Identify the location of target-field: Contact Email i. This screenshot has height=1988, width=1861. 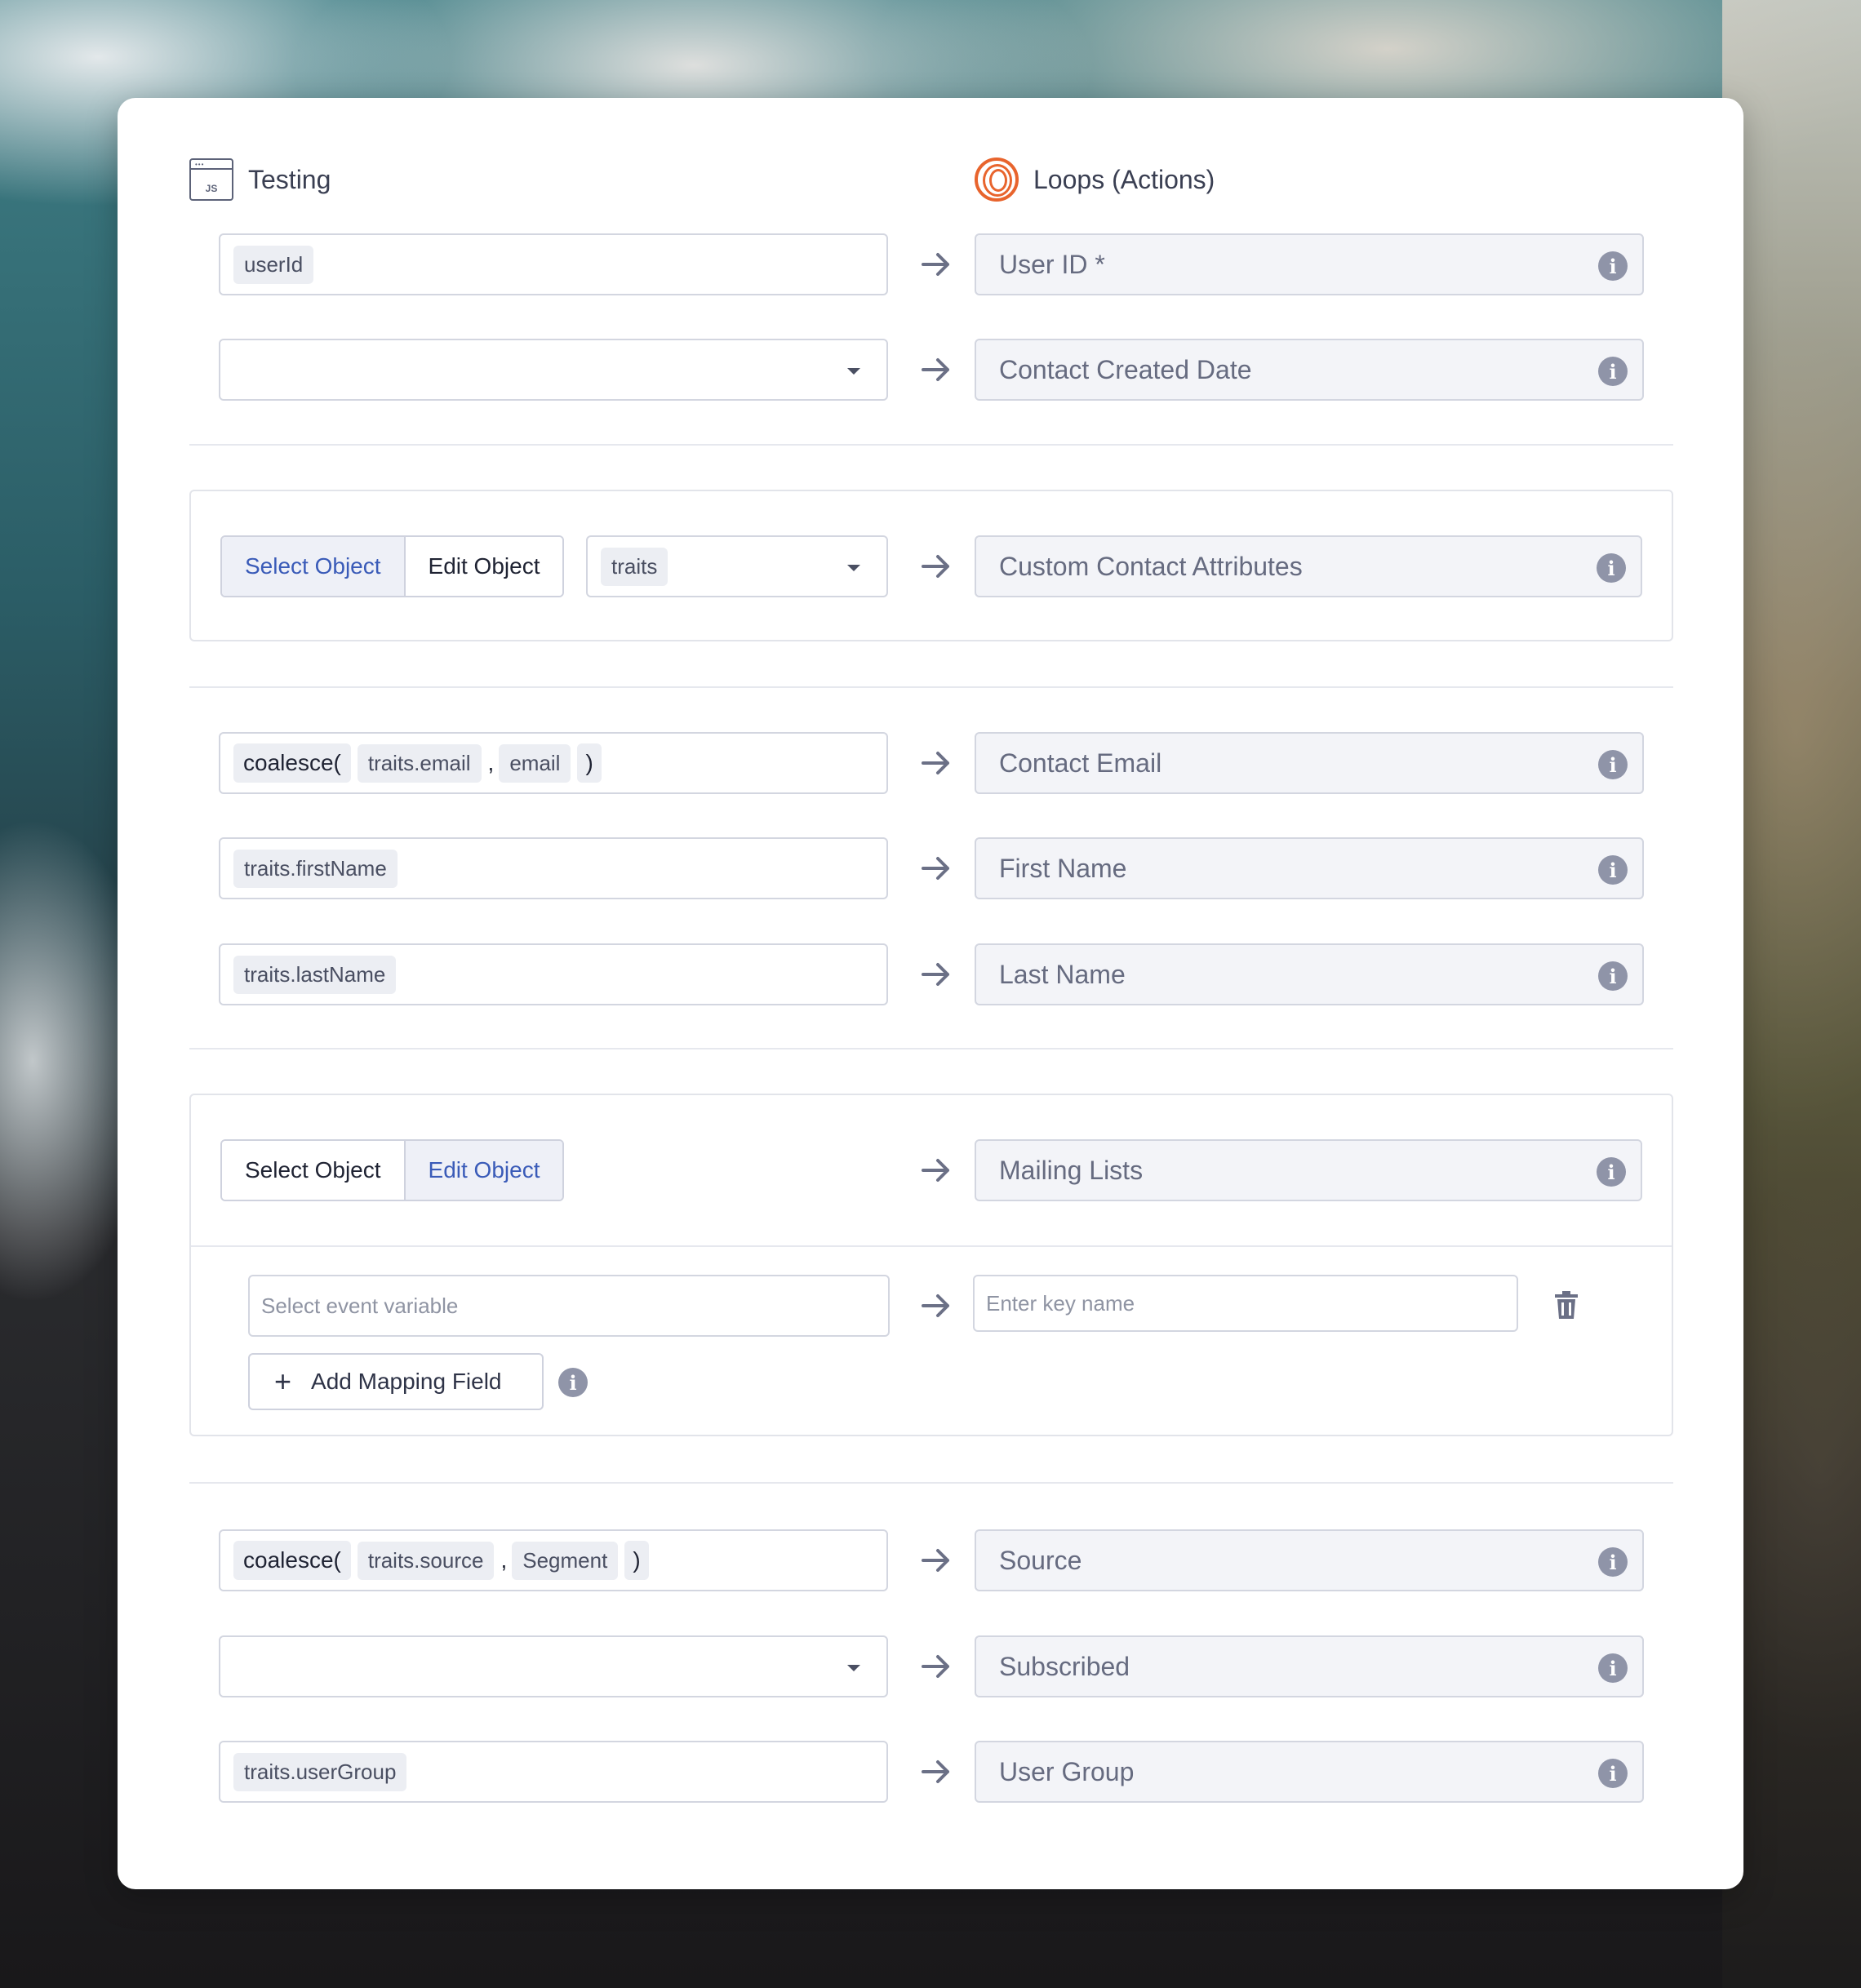
(1310, 763).